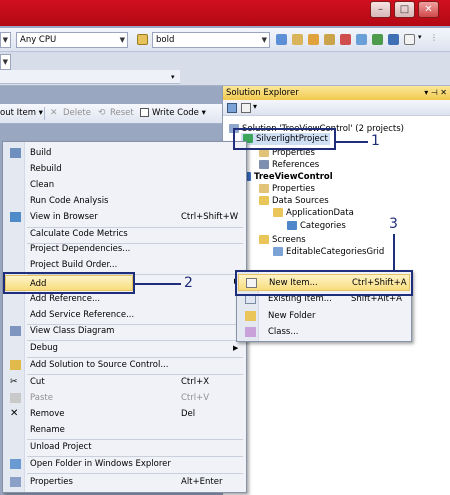 The image size is (450, 495). Describe the element at coordinates (44, 348) in the screenshot. I see `menu-item-label: Debug` at that location.